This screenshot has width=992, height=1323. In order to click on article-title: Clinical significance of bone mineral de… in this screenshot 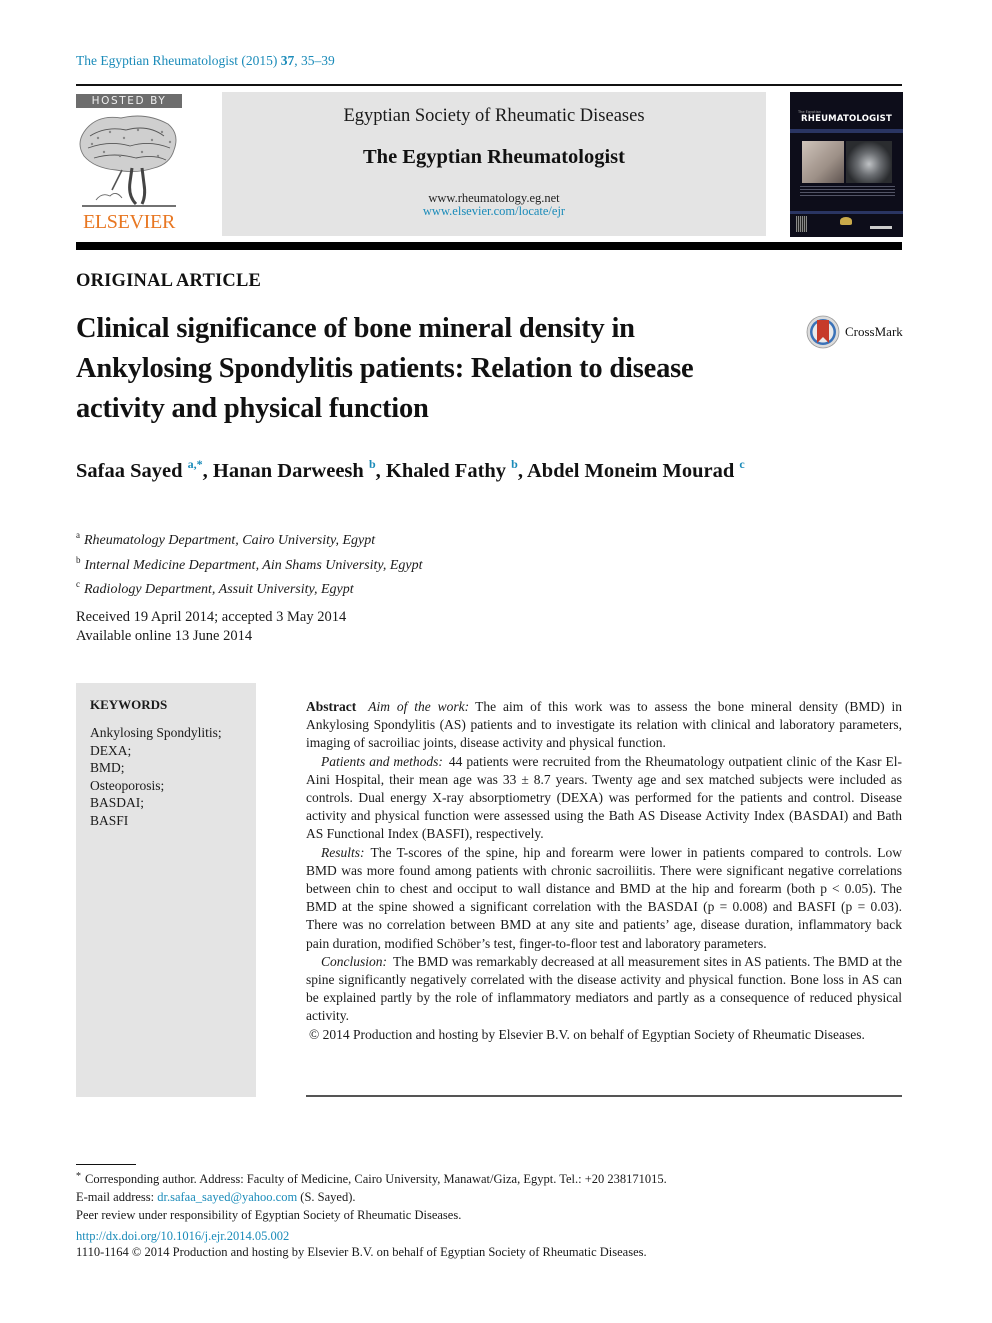, I will do `click(385, 368)`.